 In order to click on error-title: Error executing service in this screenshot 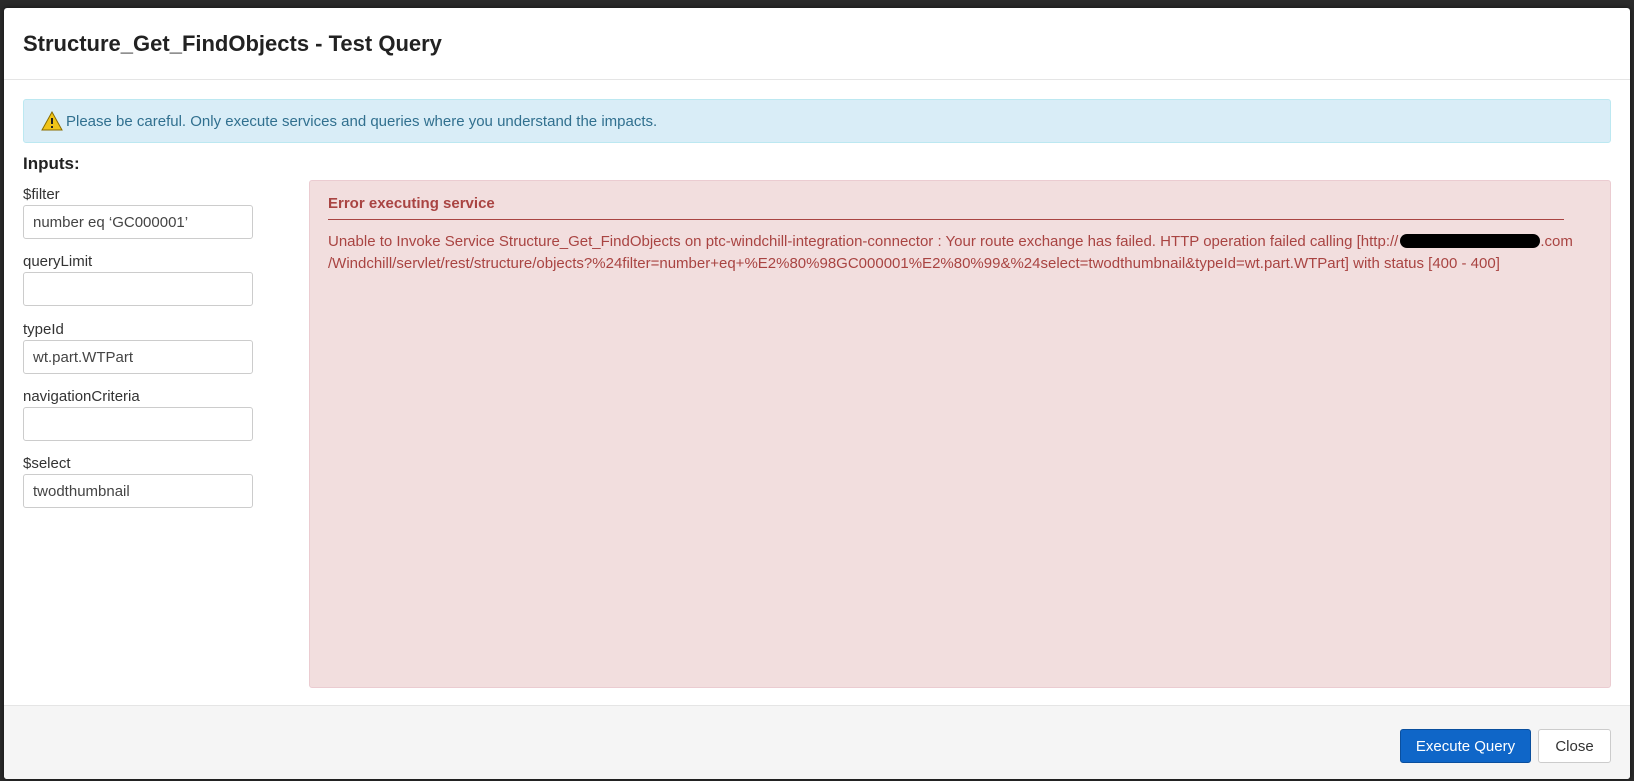, I will do `click(411, 203)`.